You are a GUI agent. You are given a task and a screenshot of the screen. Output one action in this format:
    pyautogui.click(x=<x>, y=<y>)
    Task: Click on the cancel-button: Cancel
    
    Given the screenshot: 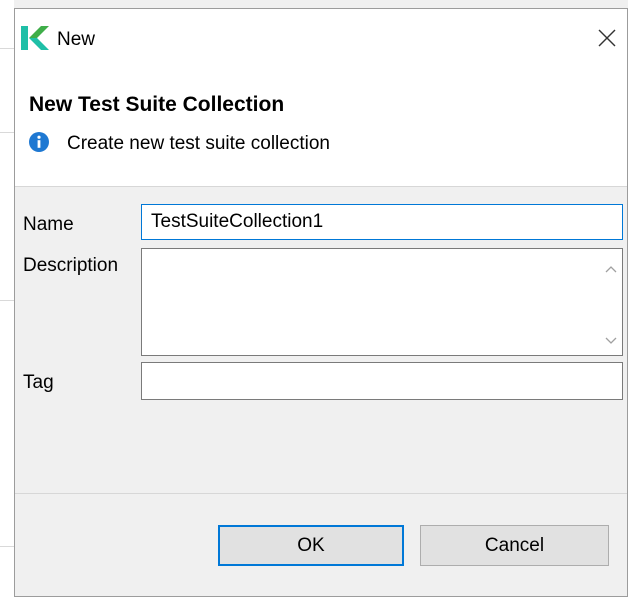 What is the action you would take?
    pyautogui.click(x=514, y=545)
    